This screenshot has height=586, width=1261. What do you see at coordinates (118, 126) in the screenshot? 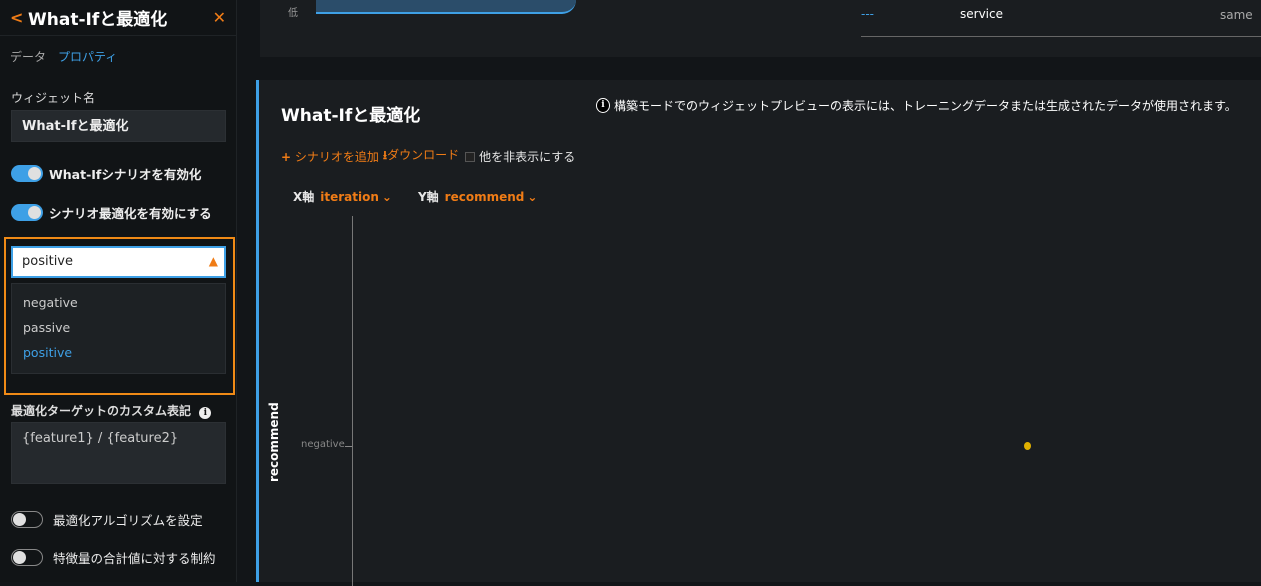
I see `widget-name-input: What-Ifと最適化` at bounding box center [118, 126].